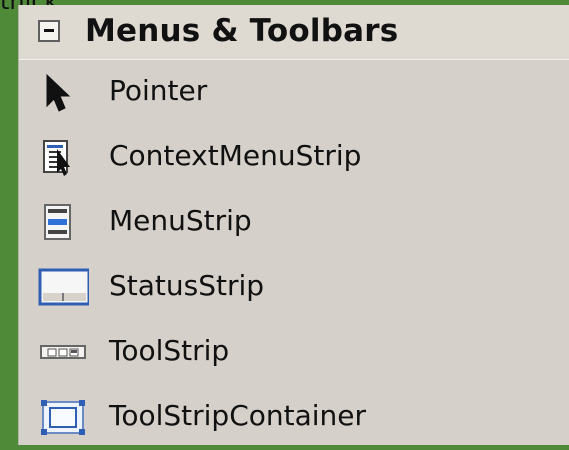 The height and width of the screenshot is (450, 569). I want to click on toolstrip-label: ToolStrip, so click(169, 350).